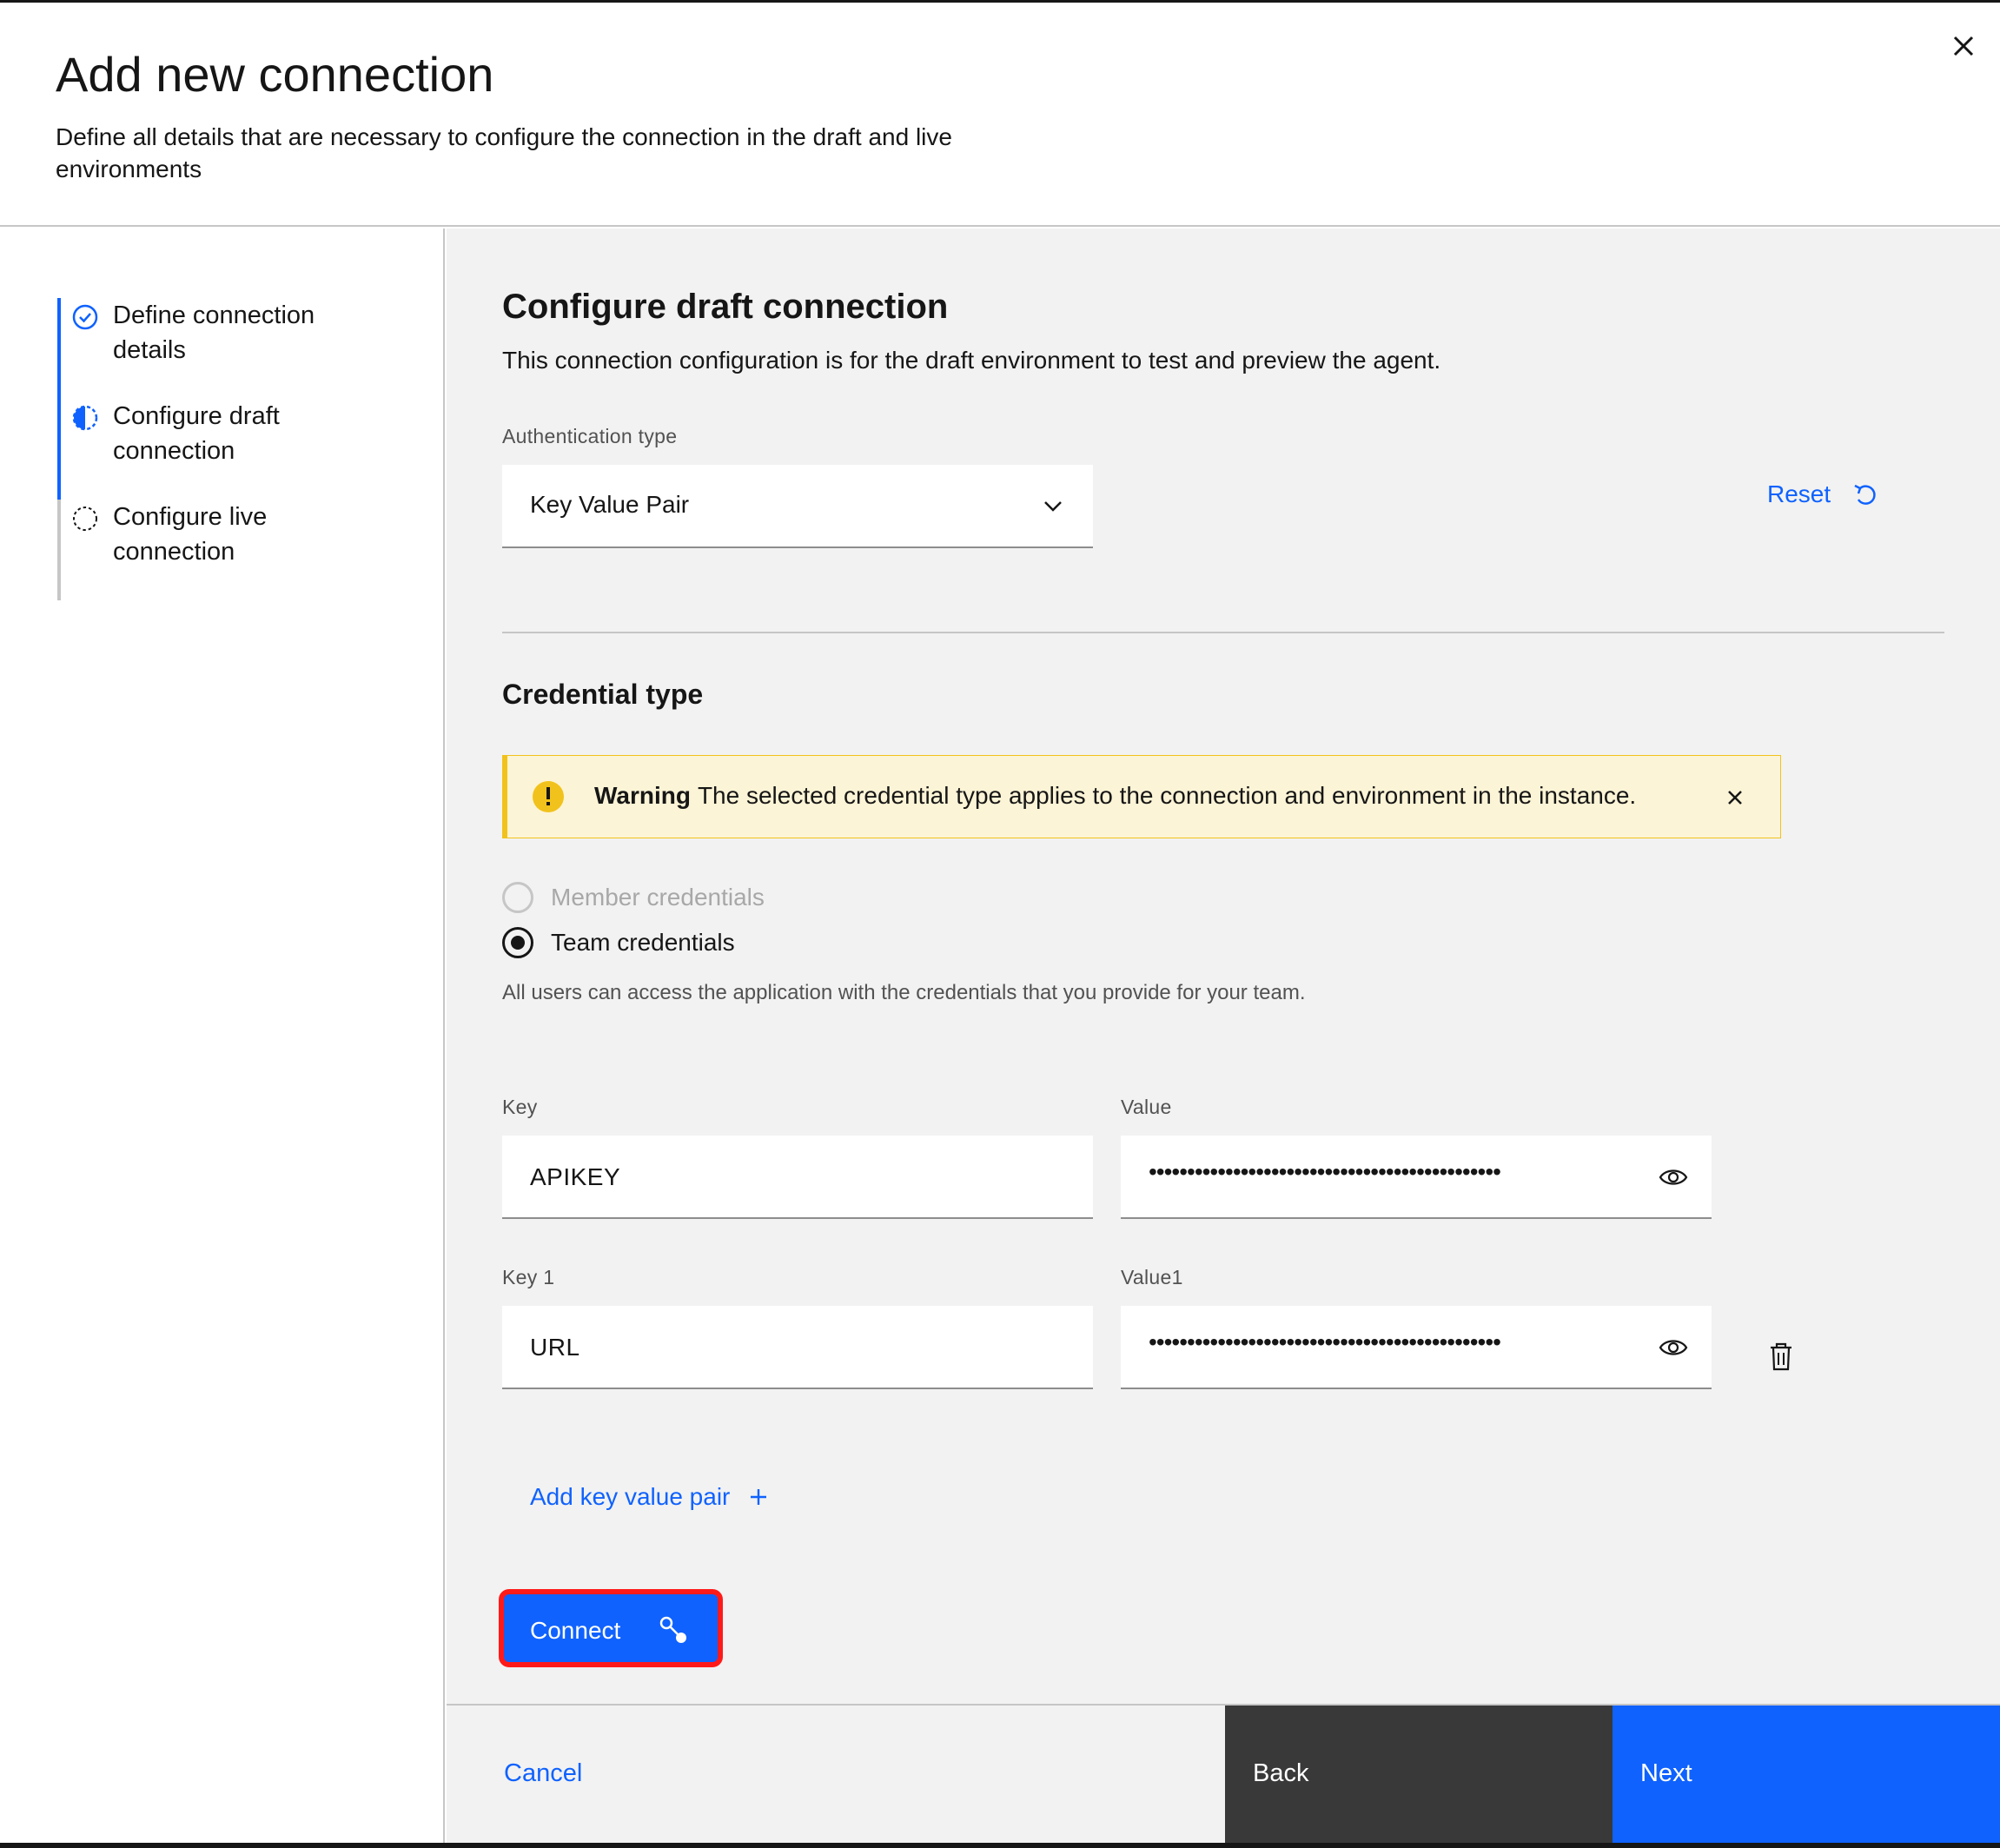 This screenshot has height=1848, width=2000. Describe the element at coordinates (1806, 1775) in the screenshot. I see `next-button: Next` at that location.